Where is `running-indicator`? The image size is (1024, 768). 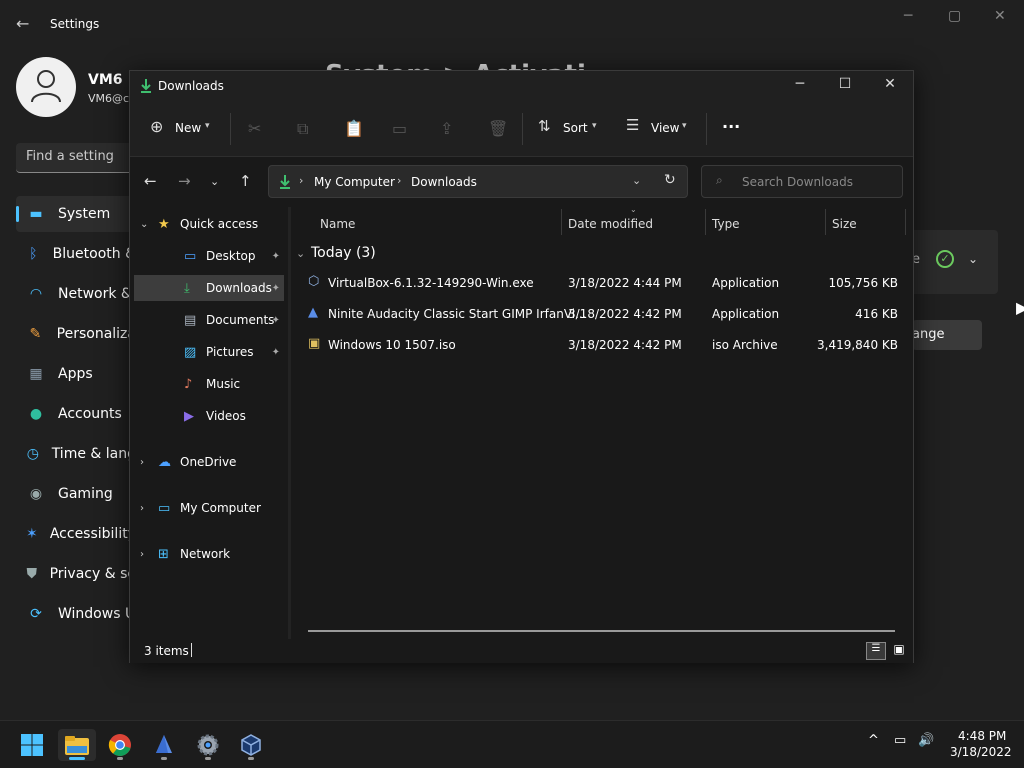 running-indicator is located at coordinates (164, 758).